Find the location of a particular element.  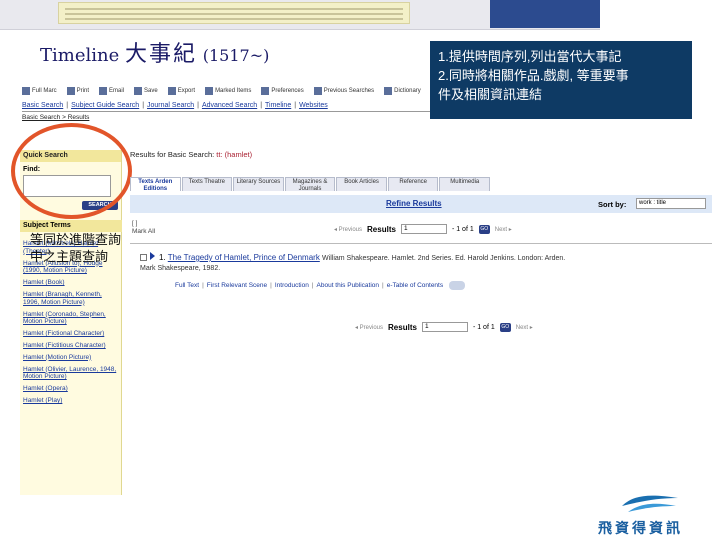

subject-term-link: Hamlet (Play) is located at coordinates (71, 401).